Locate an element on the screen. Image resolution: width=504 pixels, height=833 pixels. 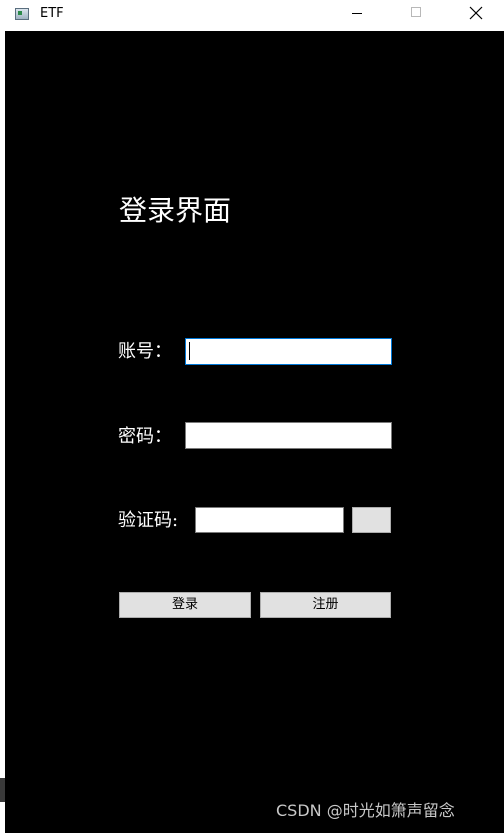
app-window-icon is located at coordinates (22, 14).